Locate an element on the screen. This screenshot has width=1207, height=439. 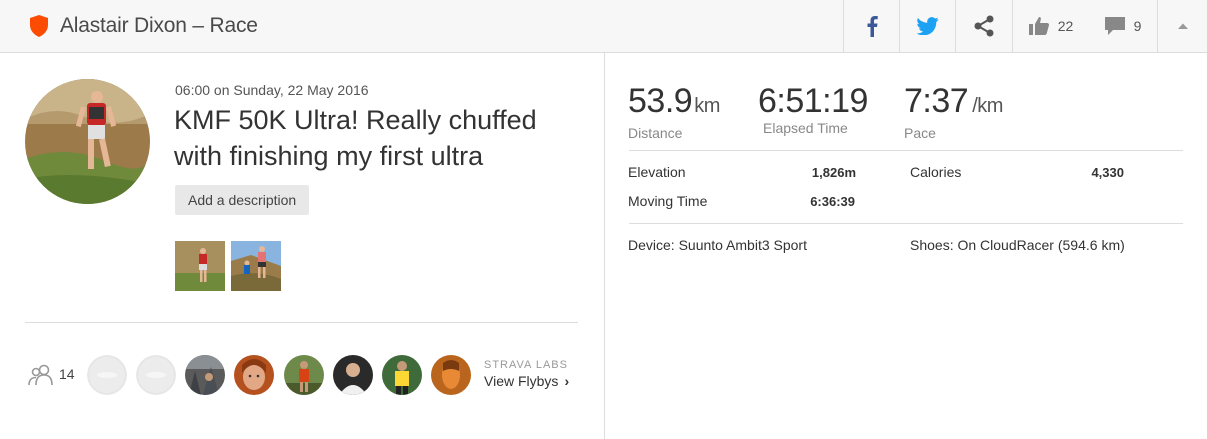
pace-label: Pace is located at coordinates (920, 133).